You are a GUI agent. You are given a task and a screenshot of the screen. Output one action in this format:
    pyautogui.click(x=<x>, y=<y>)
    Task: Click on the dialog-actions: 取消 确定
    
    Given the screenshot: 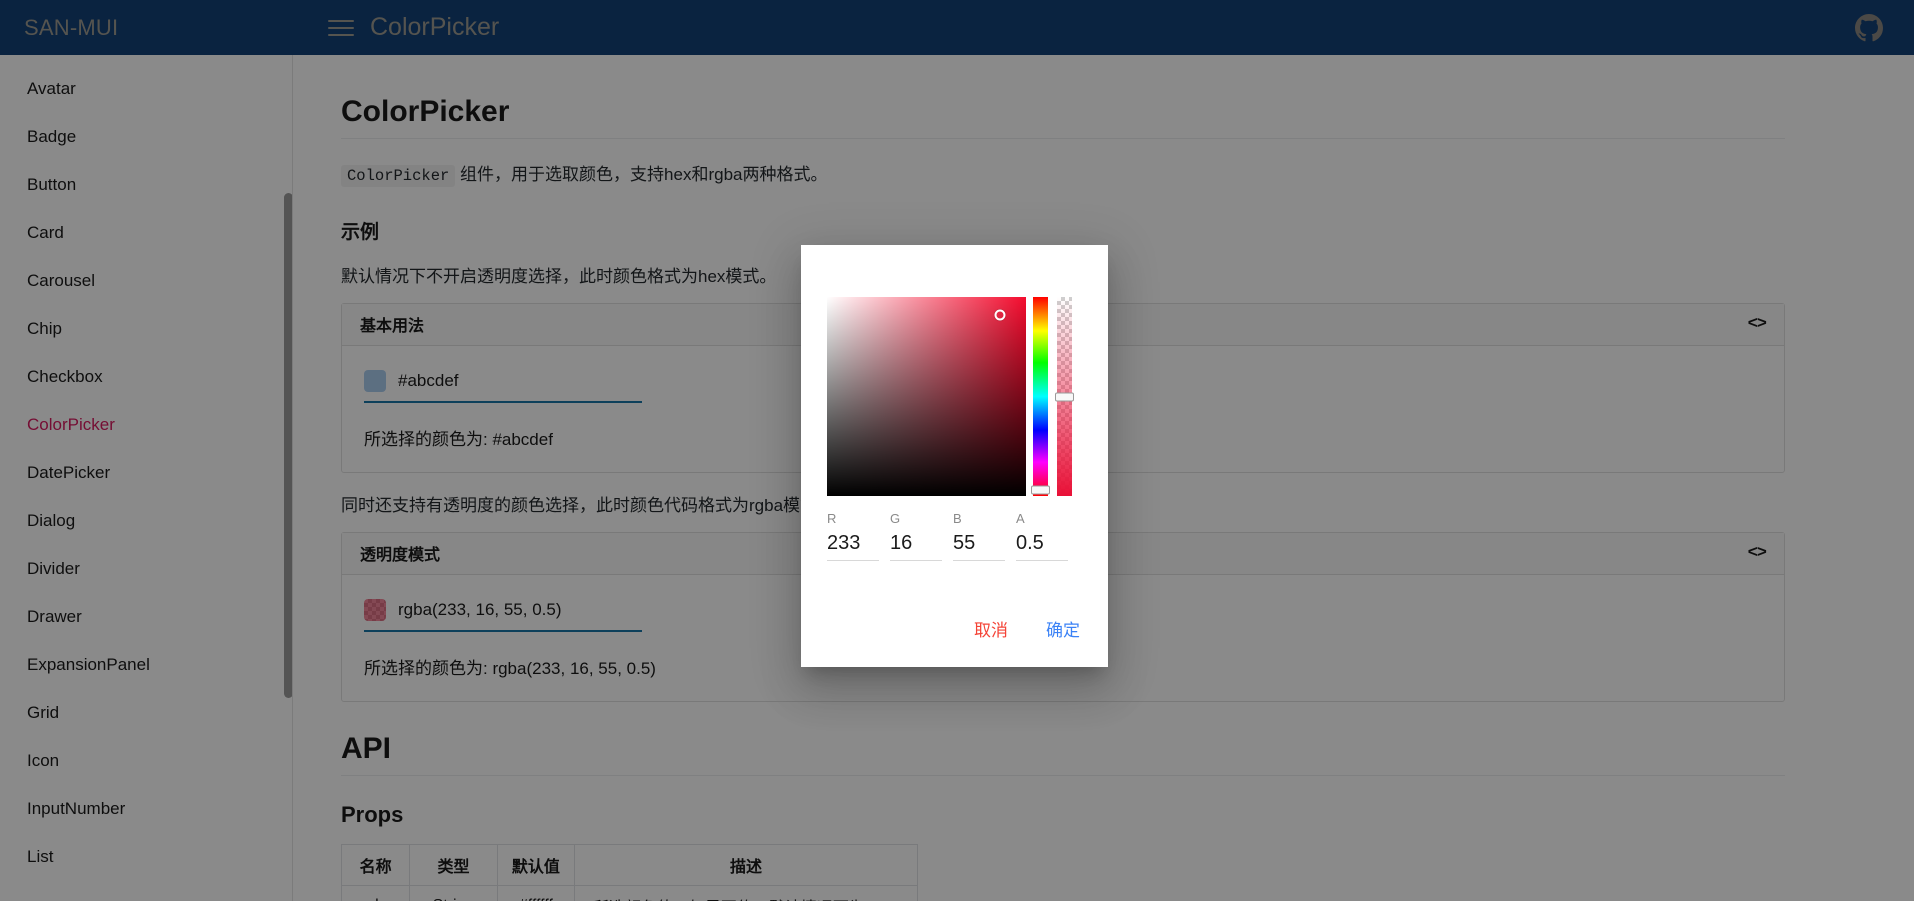 What is the action you would take?
    pyautogui.click(x=1027, y=628)
    